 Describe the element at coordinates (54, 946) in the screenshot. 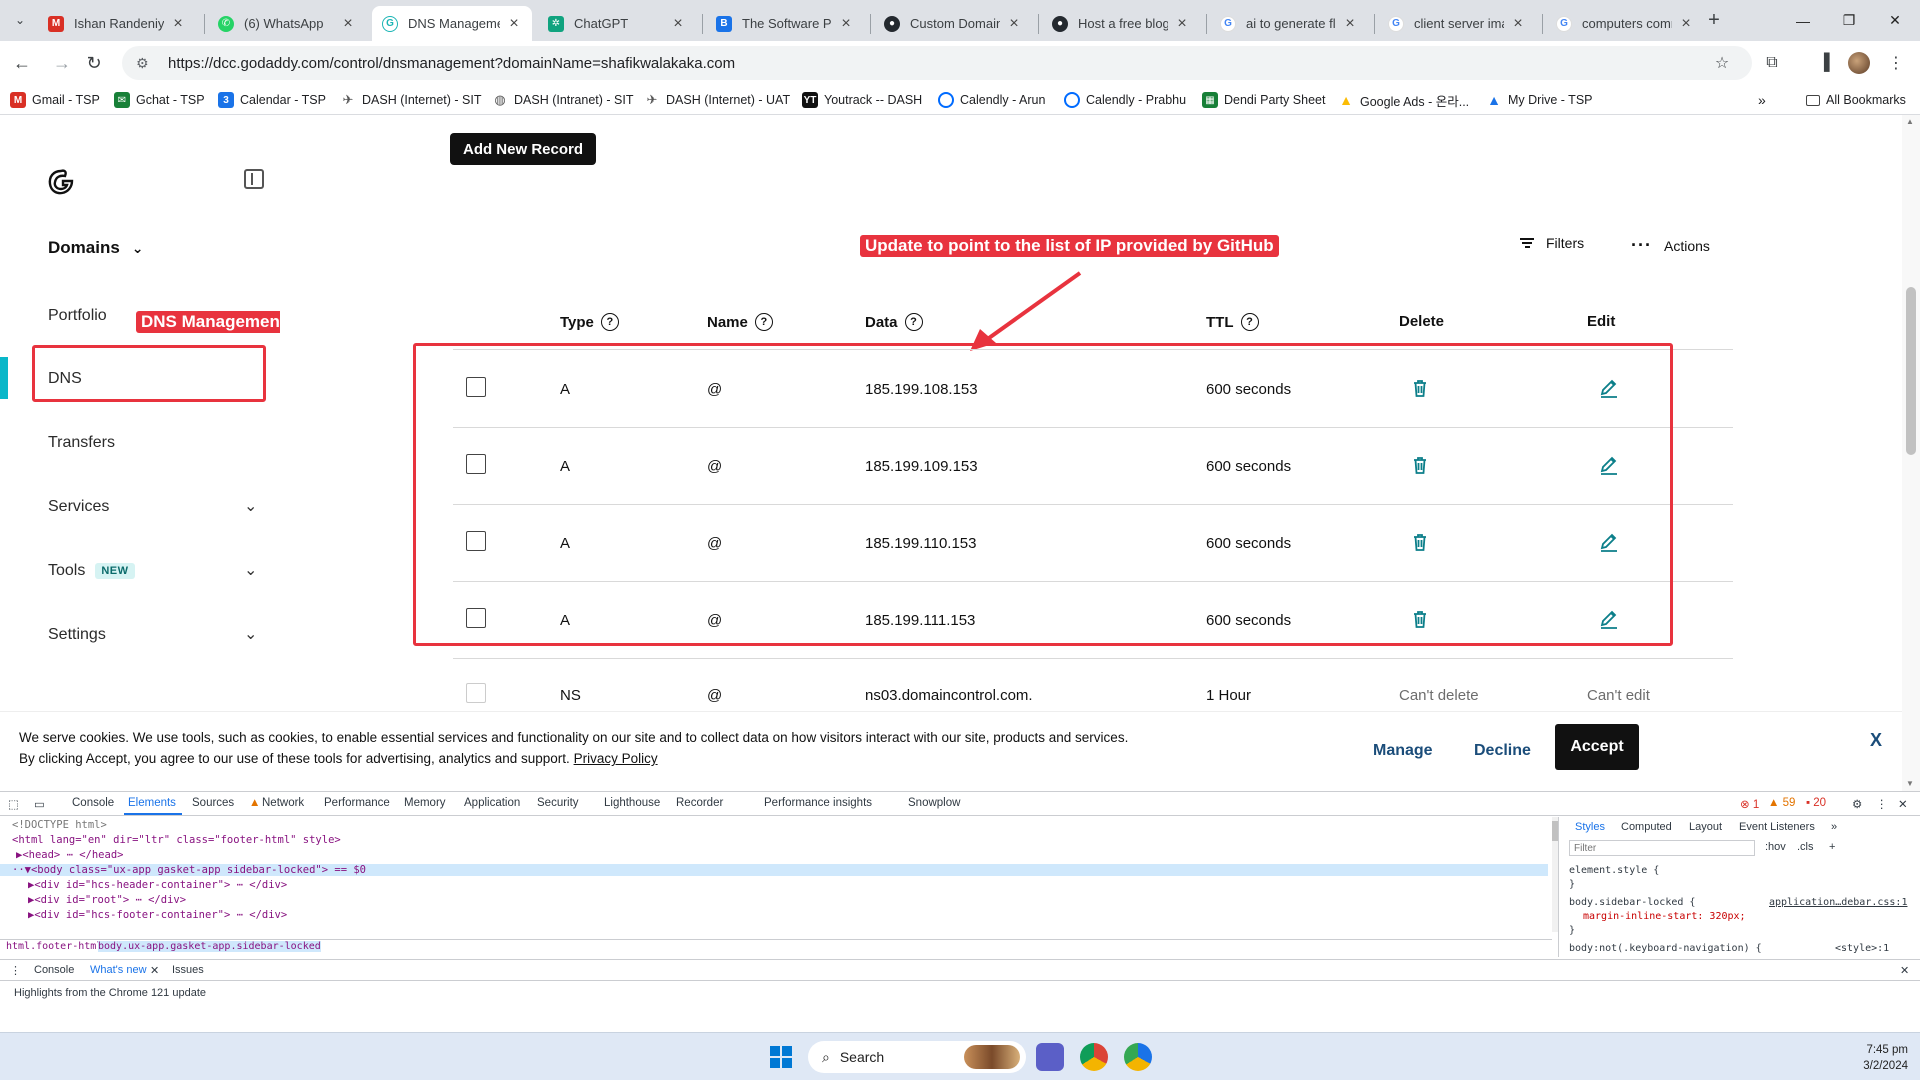

I see `breadcrumb-item: html.footer-html` at that location.